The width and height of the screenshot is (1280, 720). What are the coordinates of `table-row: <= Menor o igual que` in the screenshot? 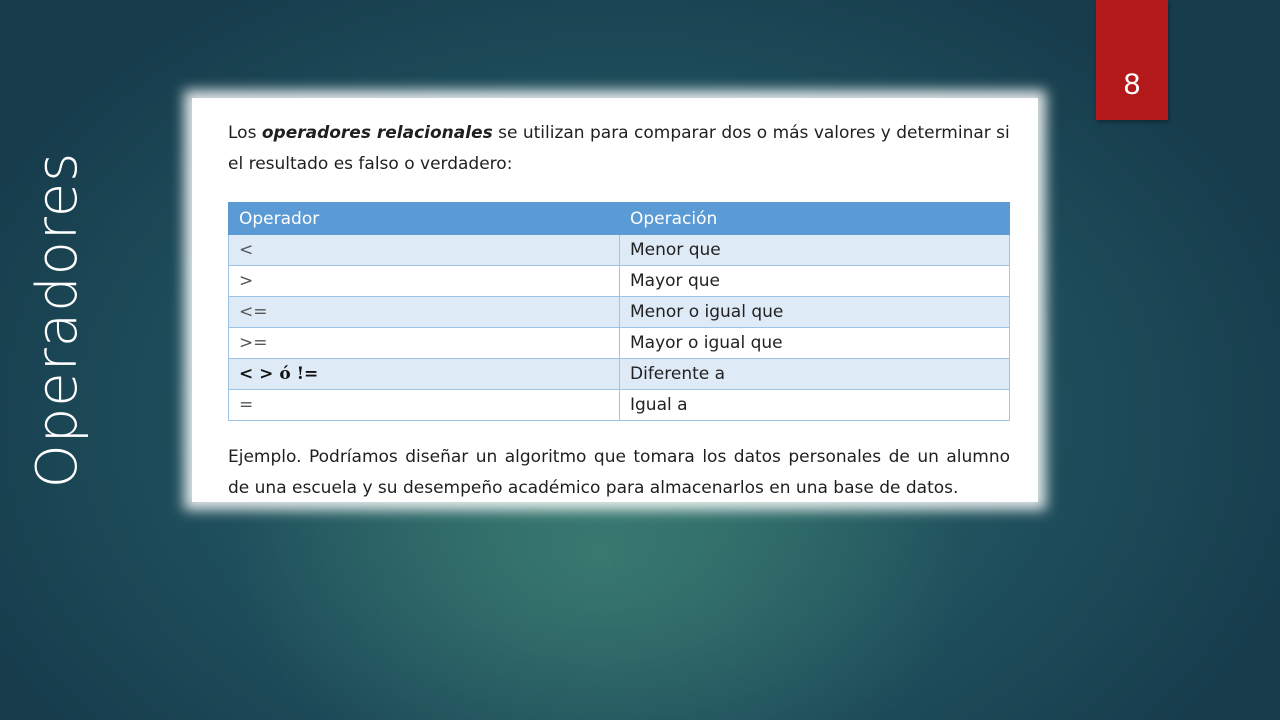 It's located at (619, 312).